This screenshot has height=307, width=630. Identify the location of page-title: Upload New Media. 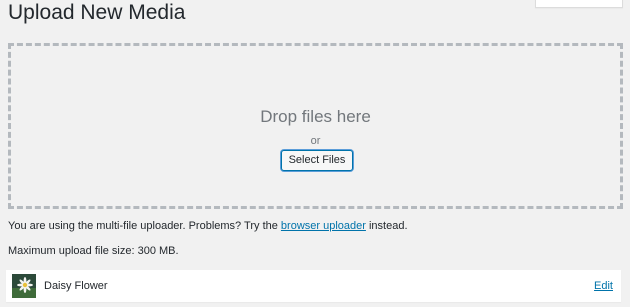
(97, 12).